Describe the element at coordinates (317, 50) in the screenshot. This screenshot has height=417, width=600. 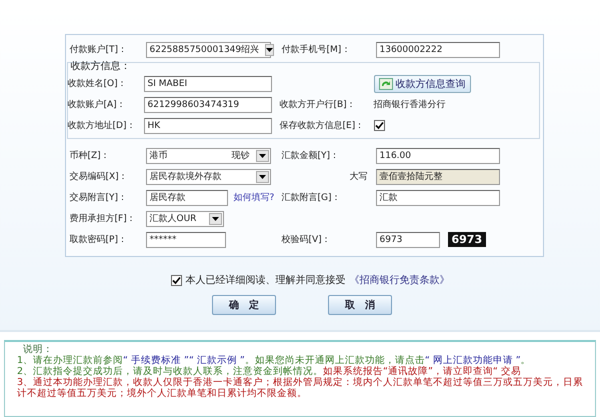
I see `field-label: 付款手机号[M]：` at that location.